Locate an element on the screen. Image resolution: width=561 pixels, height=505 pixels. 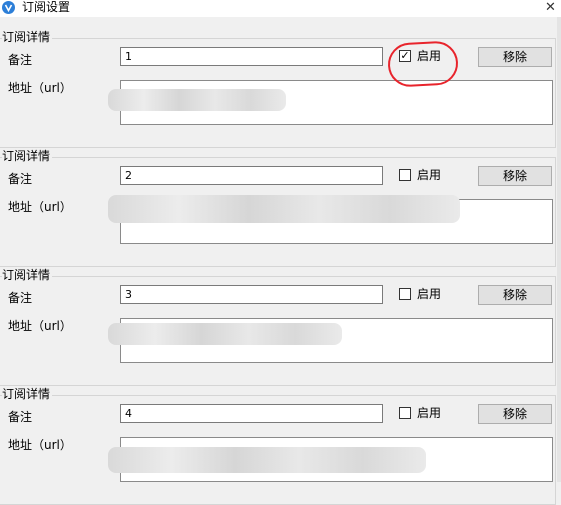
title-bar: 订阅设置 ✕ is located at coordinates (280, 8).